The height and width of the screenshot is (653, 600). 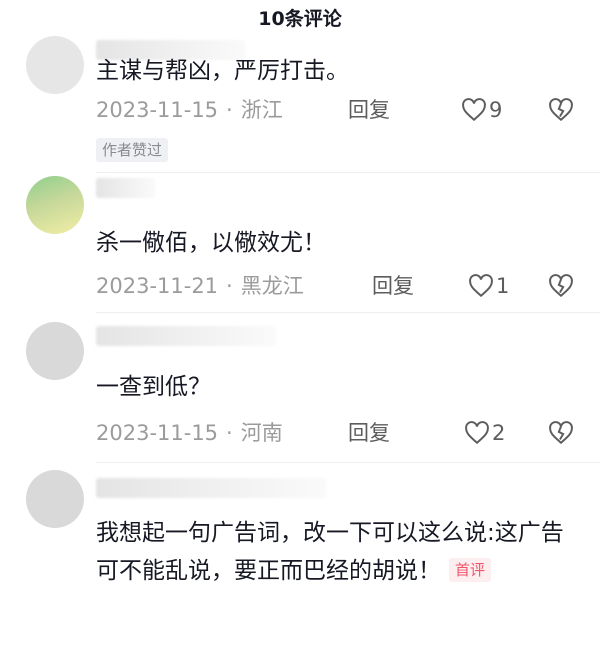 I want to click on comment-date-location: 2023-11-15 · 浙江, so click(x=189, y=110).